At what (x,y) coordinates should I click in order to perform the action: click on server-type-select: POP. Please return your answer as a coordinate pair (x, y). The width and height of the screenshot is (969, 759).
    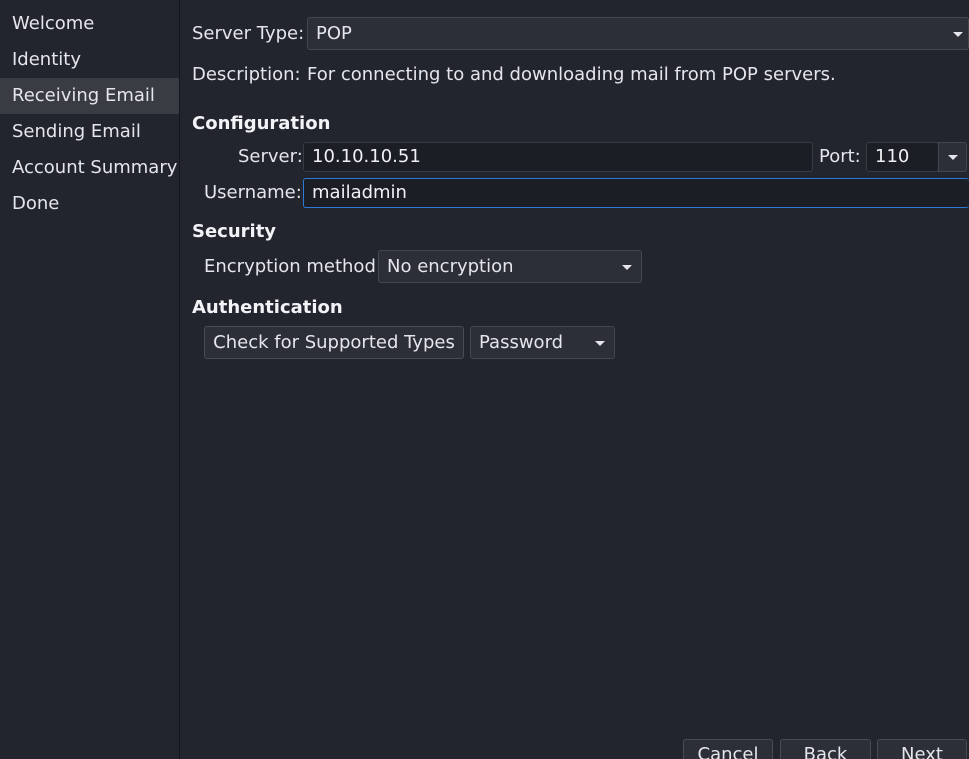
    Looking at the image, I should click on (638, 33).